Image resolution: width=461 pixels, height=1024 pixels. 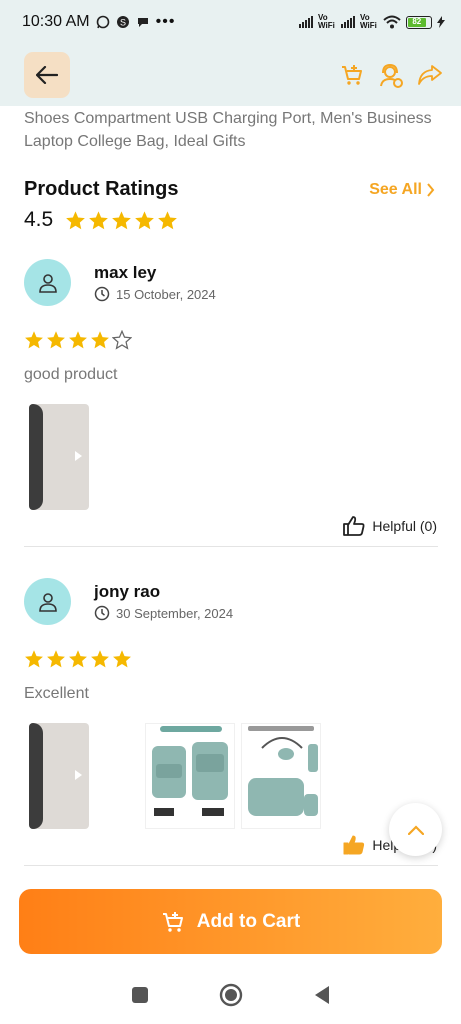 I want to click on charging-icon, so click(x=441, y=22).